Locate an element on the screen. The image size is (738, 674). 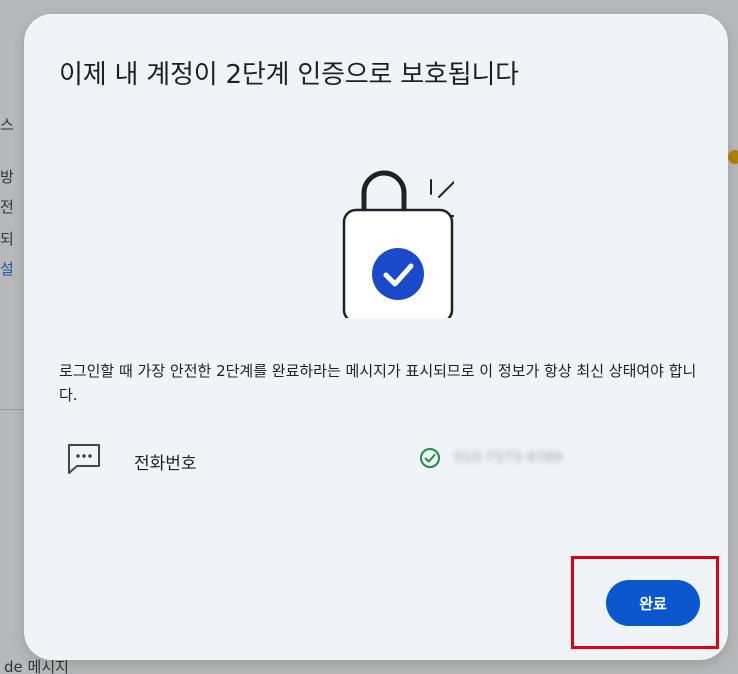
phone-number-value: 010-7573-4789 is located at coordinates (508, 458).